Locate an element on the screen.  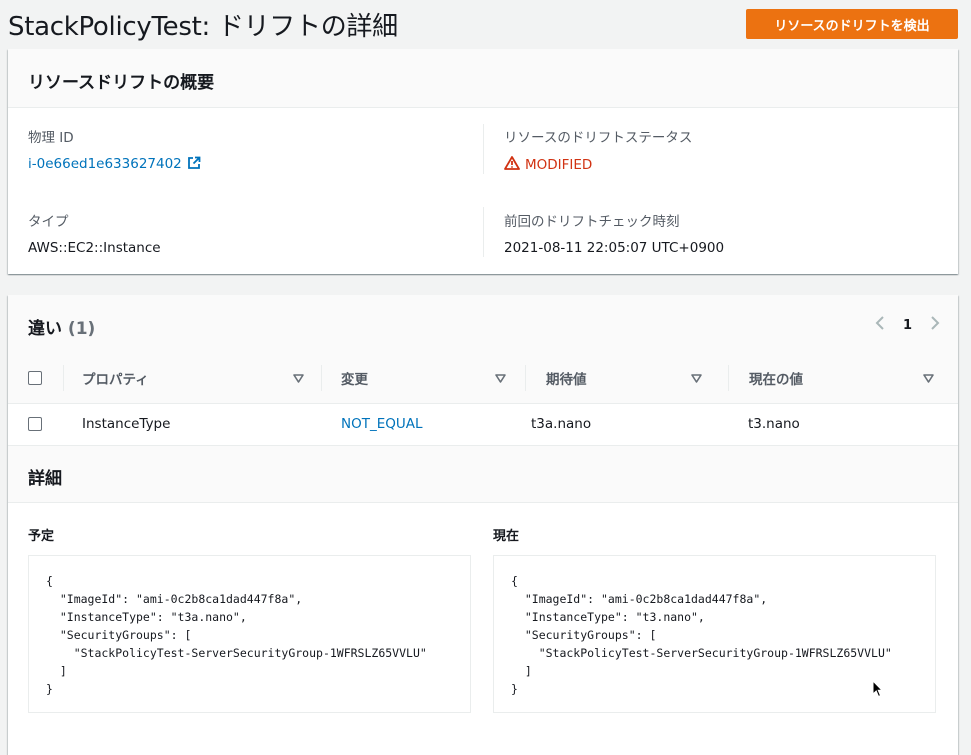
page-number: 1 is located at coordinates (907, 325).